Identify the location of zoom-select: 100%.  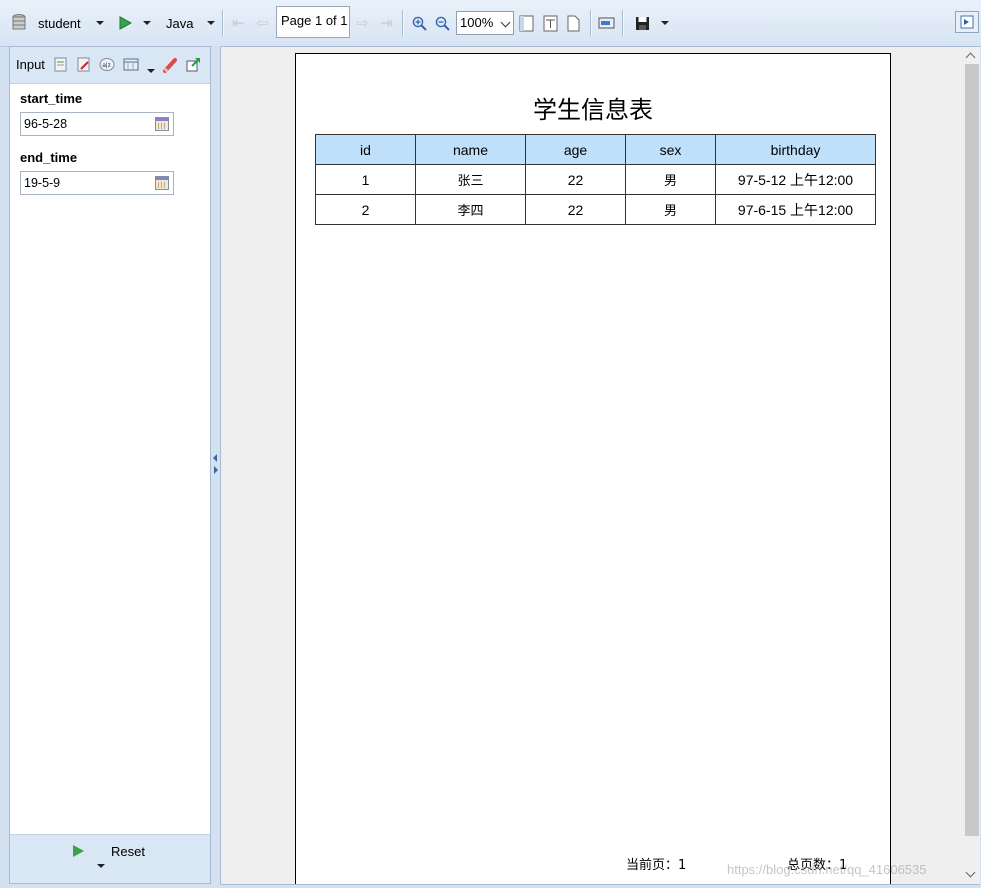
(485, 23).